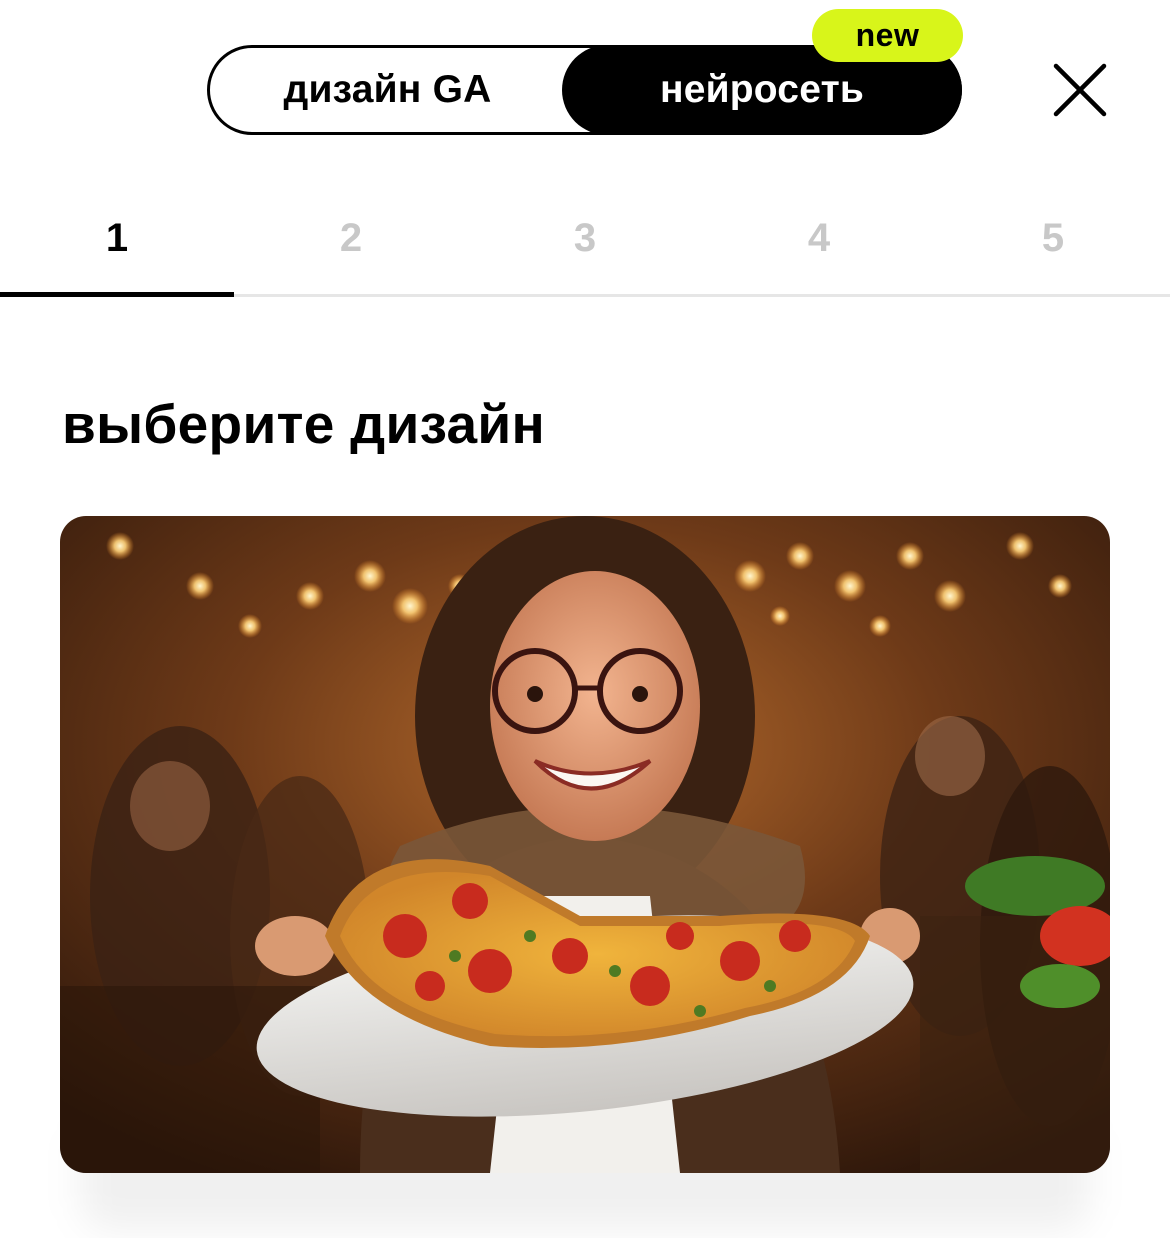  What do you see at coordinates (387, 90) in the screenshot?
I see `toggle-option-design-ga: дизайн GA` at bounding box center [387, 90].